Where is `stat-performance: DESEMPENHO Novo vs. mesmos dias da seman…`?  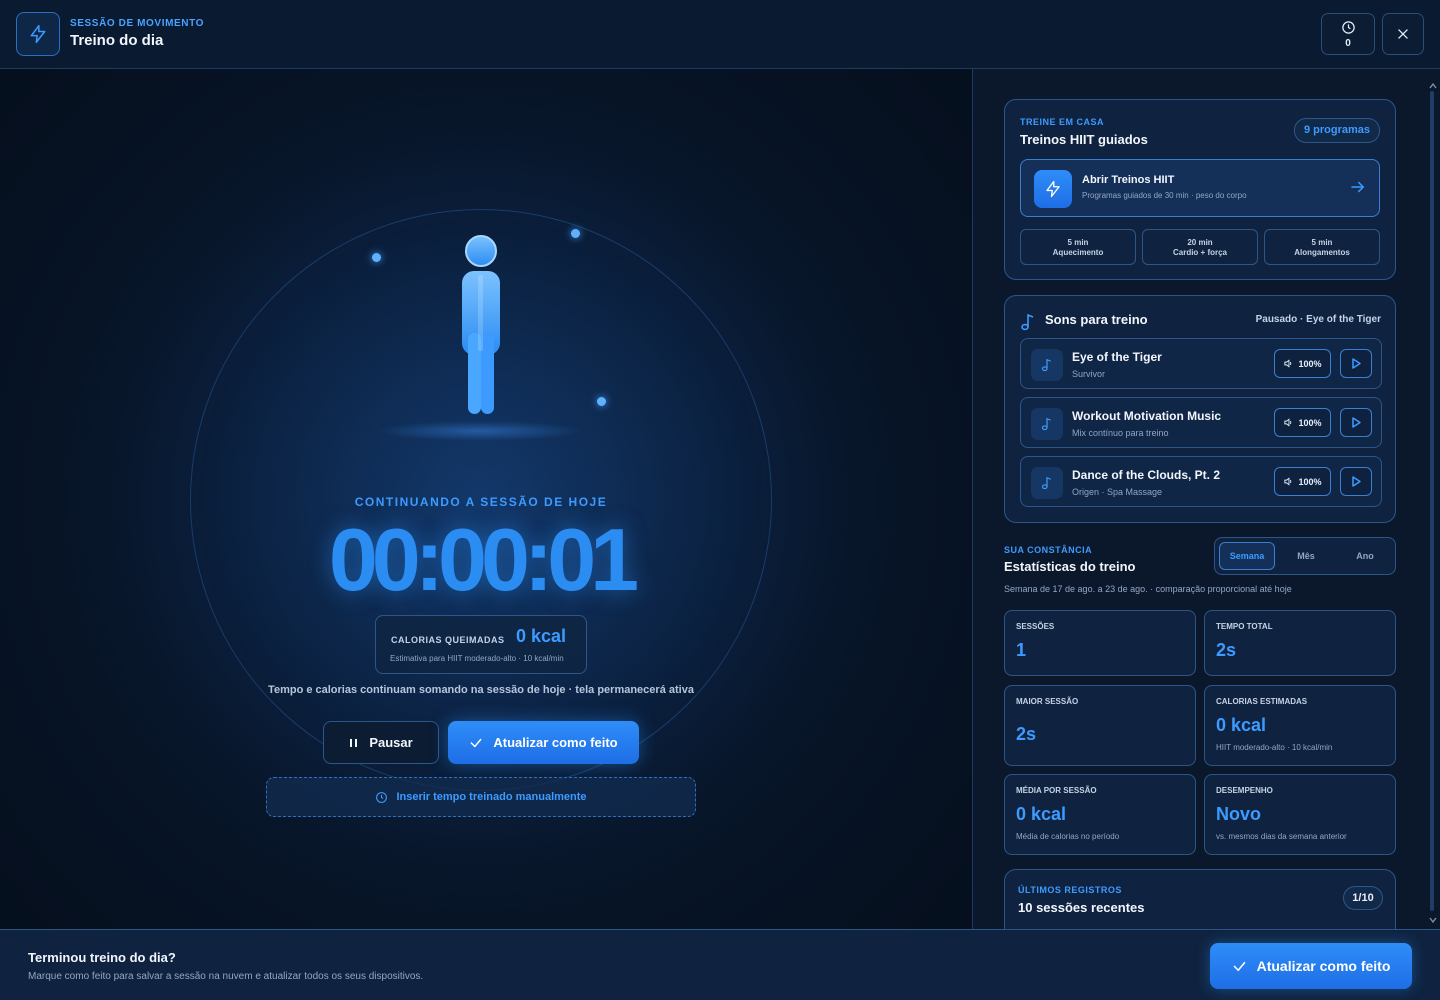 stat-performance: DESEMPENHO Novo vs. mesmos dias da seman… is located at coordinates (1300, 814).